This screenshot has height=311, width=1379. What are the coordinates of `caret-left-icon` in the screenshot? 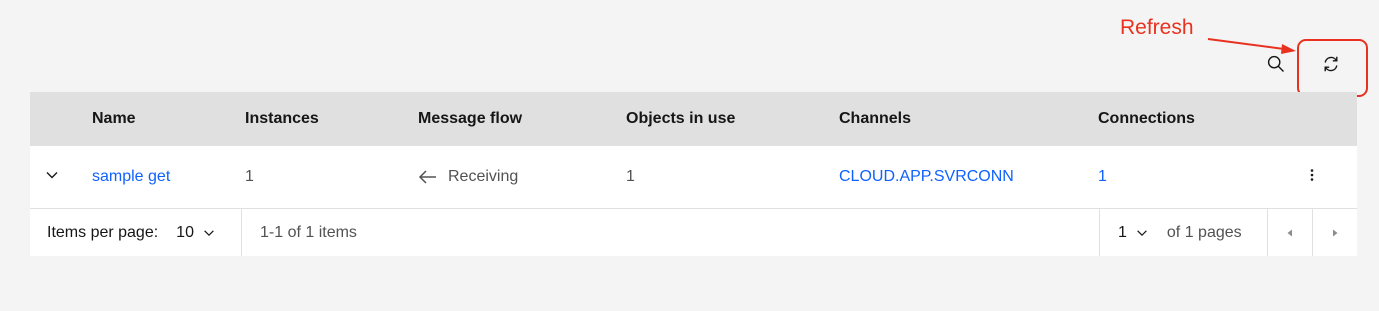 It's located at (1289, 232).